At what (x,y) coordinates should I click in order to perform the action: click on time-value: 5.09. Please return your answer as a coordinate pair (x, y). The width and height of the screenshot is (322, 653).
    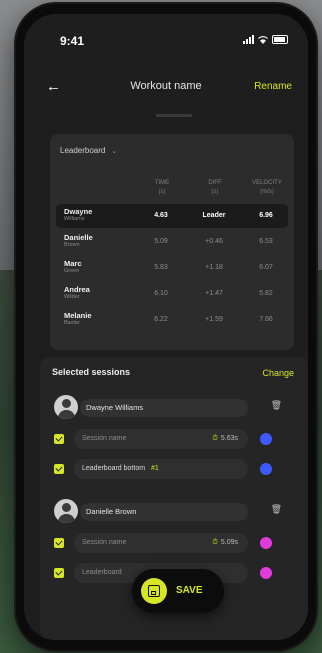
    Looking at the image, I should click on (161, 241).